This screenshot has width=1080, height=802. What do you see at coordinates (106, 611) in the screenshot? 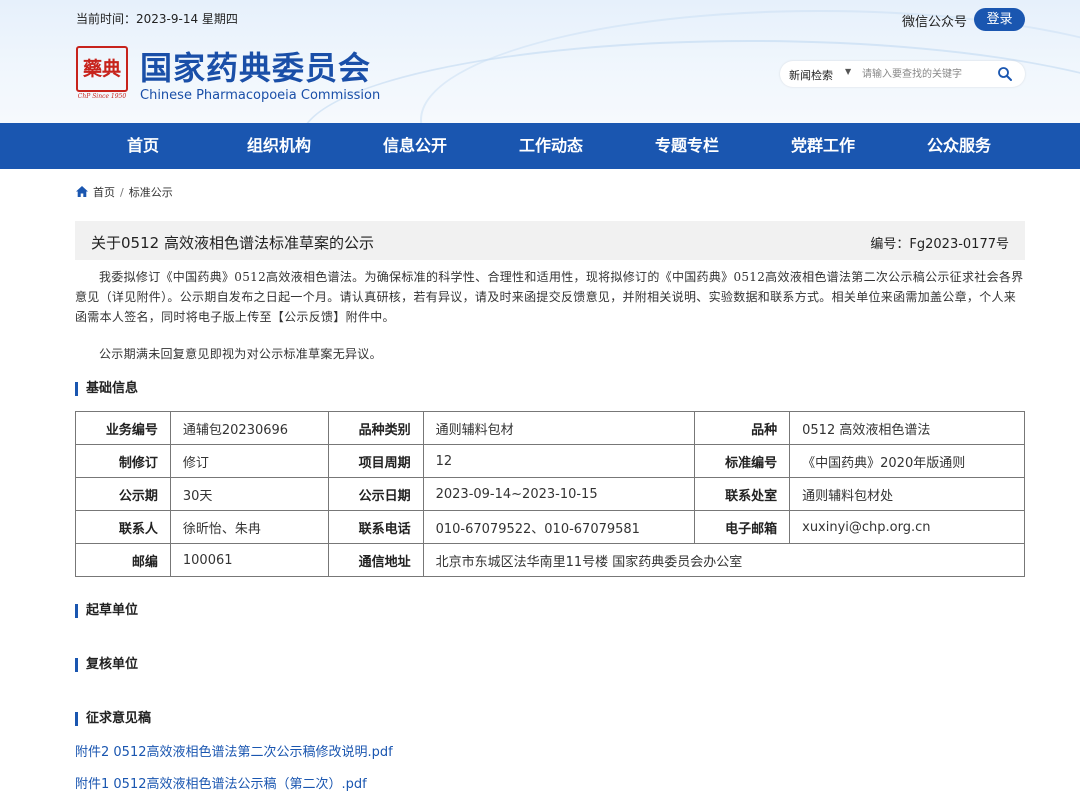
I see `section-title-drafting-unit: 起草单位` at bounding box center [106, 611].